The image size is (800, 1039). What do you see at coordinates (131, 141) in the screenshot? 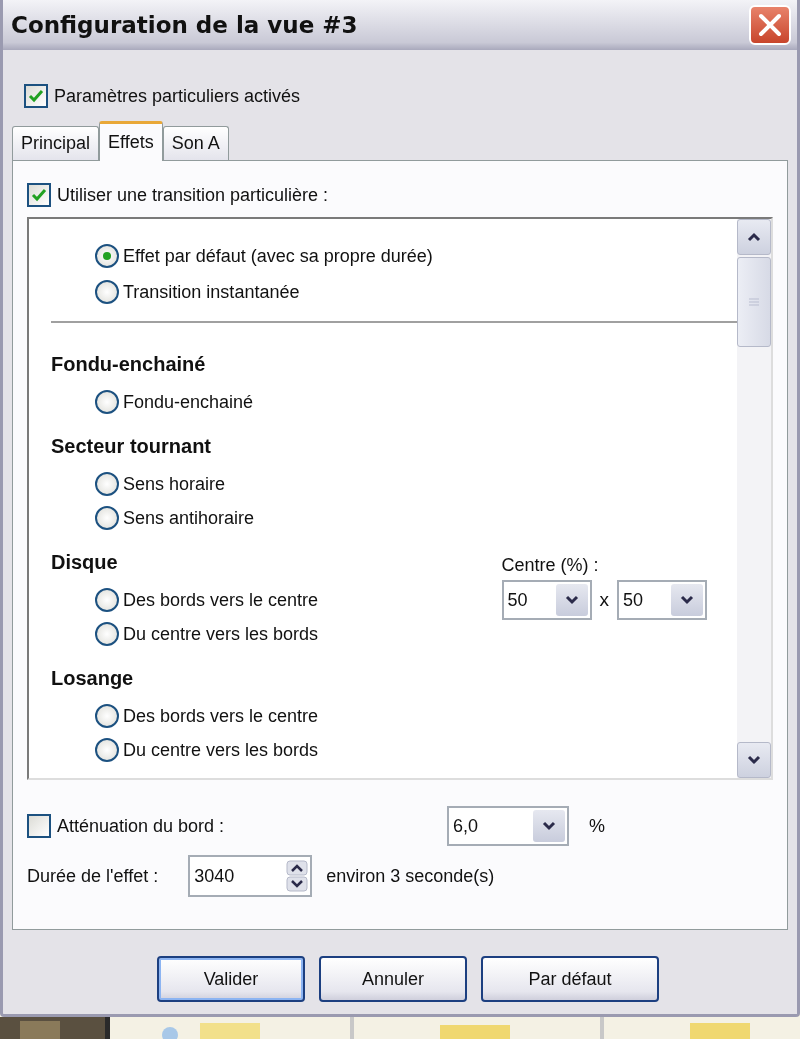
I see `tab: Effets` at bounding box center [131, 141].